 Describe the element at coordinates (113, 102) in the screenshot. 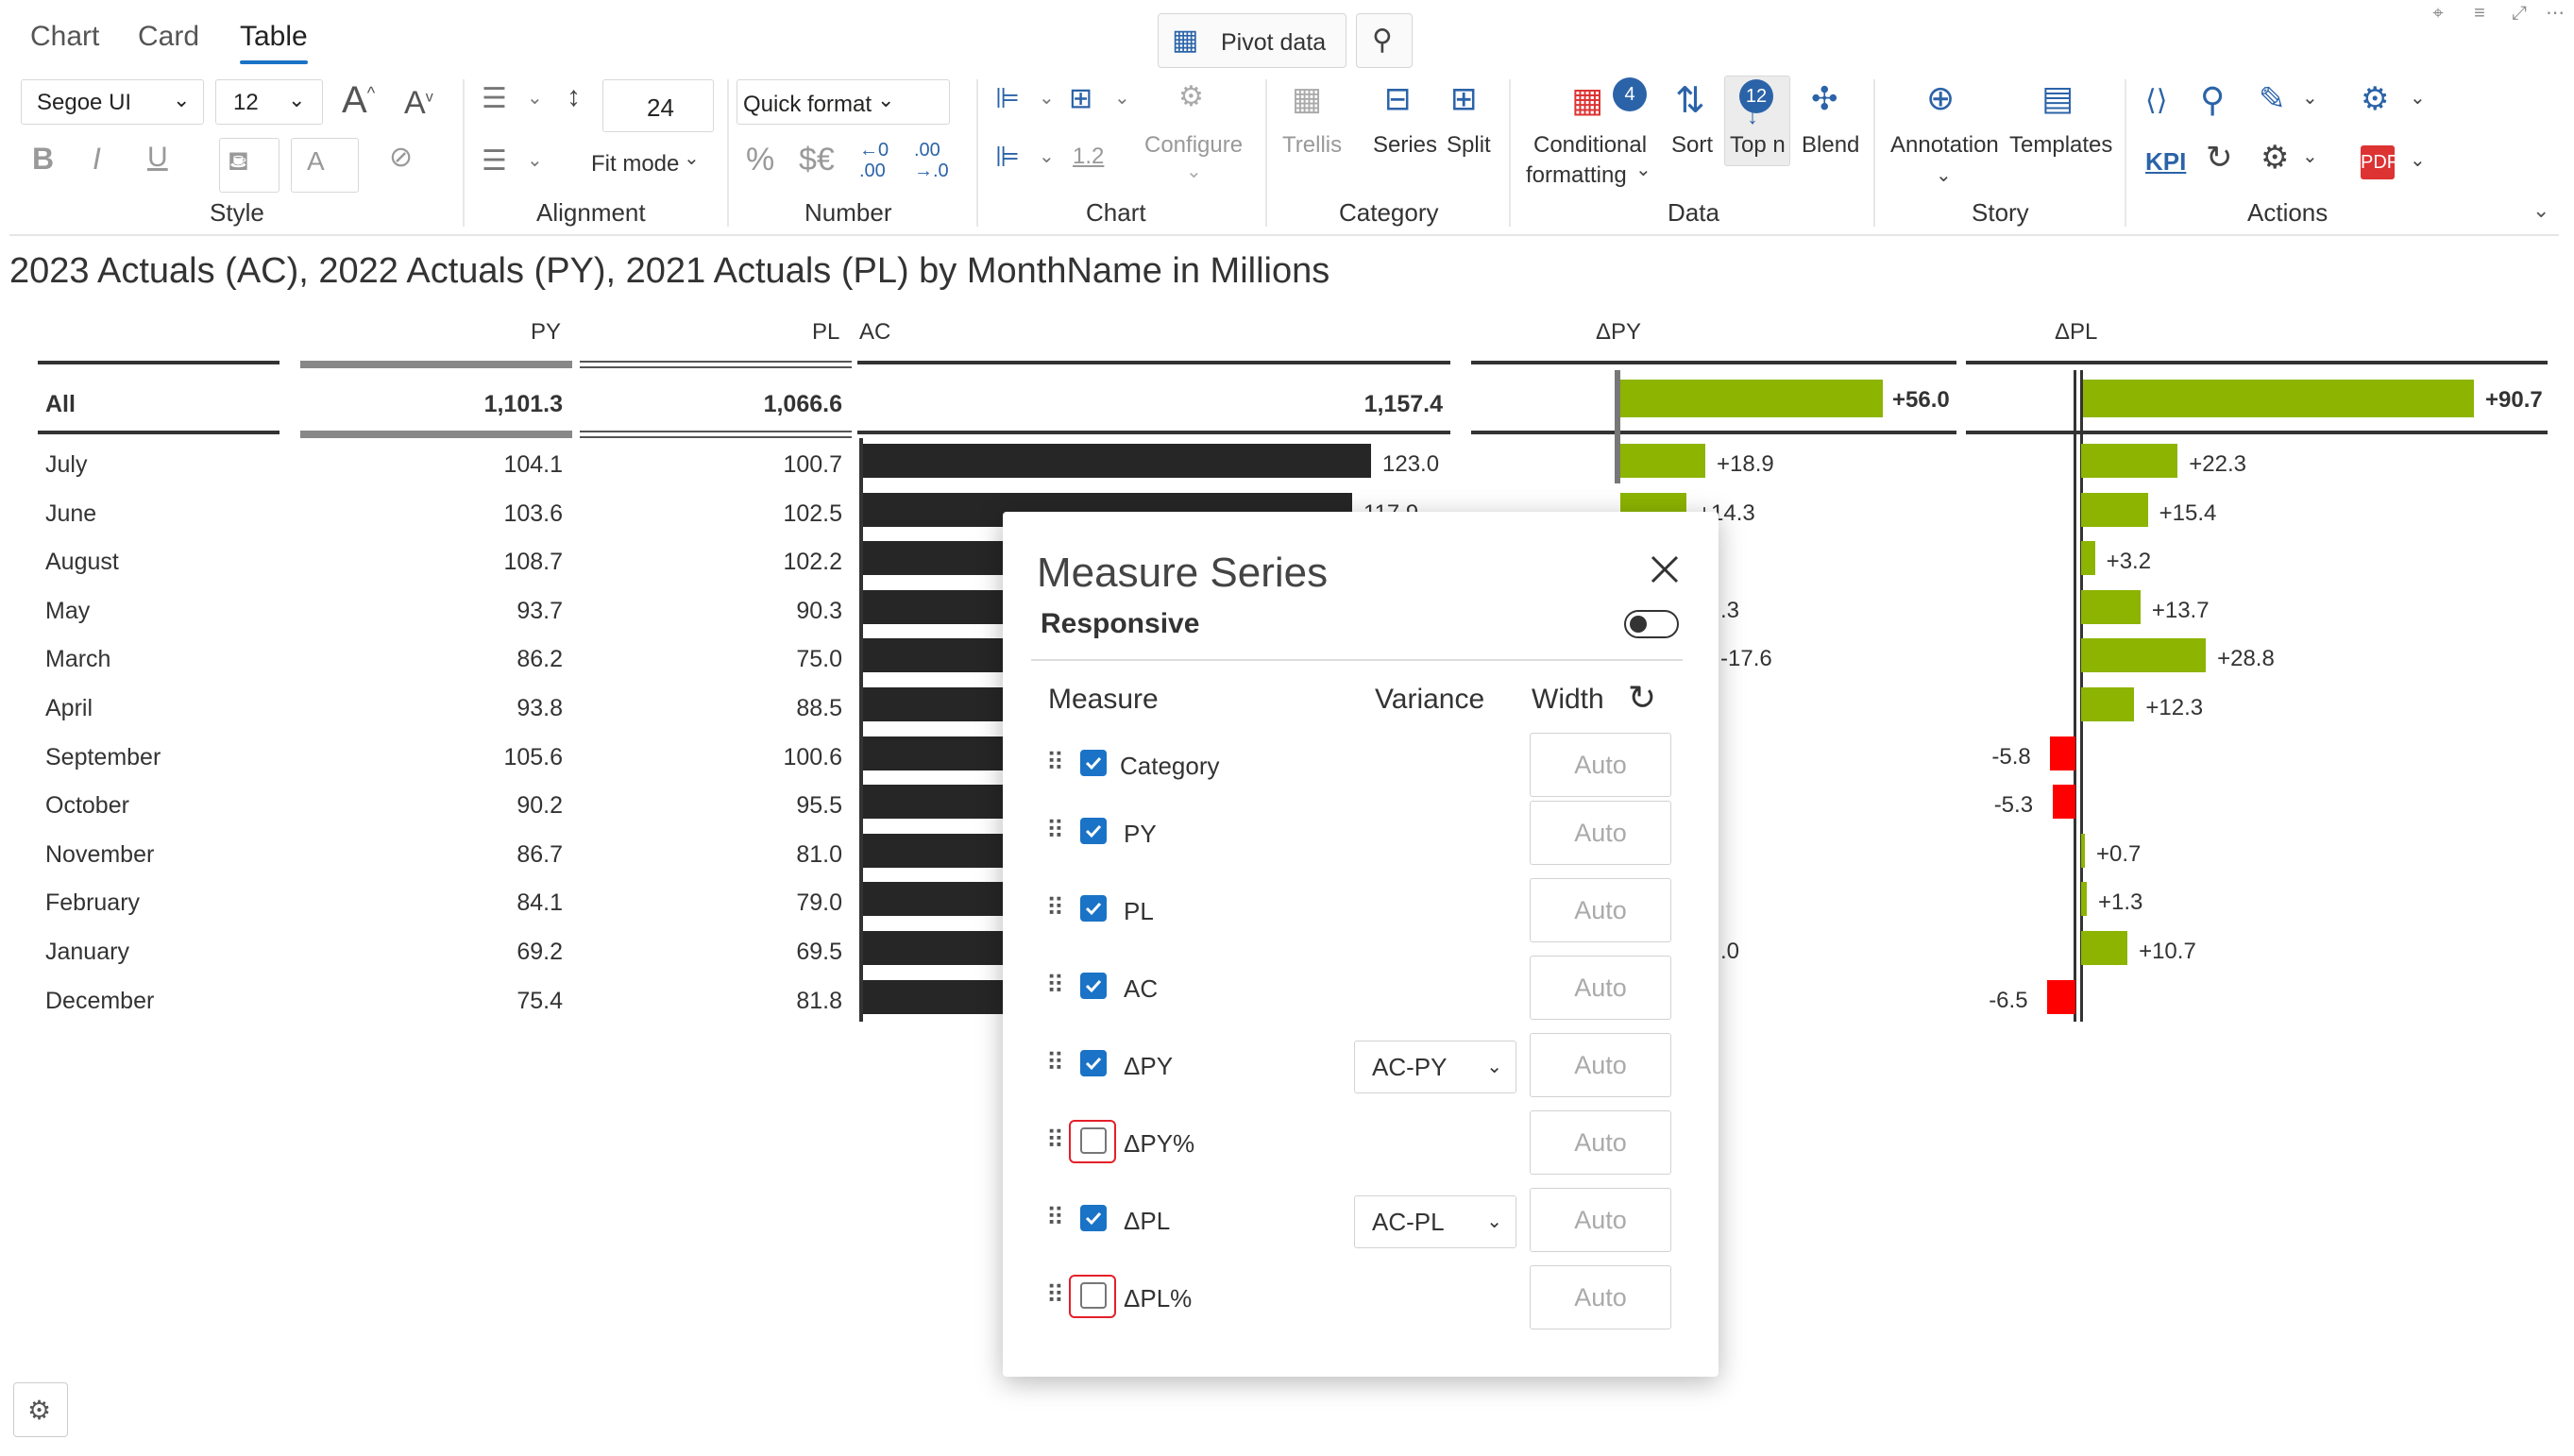

I see `font-family-select: Segoe UI ⌄` at that location.